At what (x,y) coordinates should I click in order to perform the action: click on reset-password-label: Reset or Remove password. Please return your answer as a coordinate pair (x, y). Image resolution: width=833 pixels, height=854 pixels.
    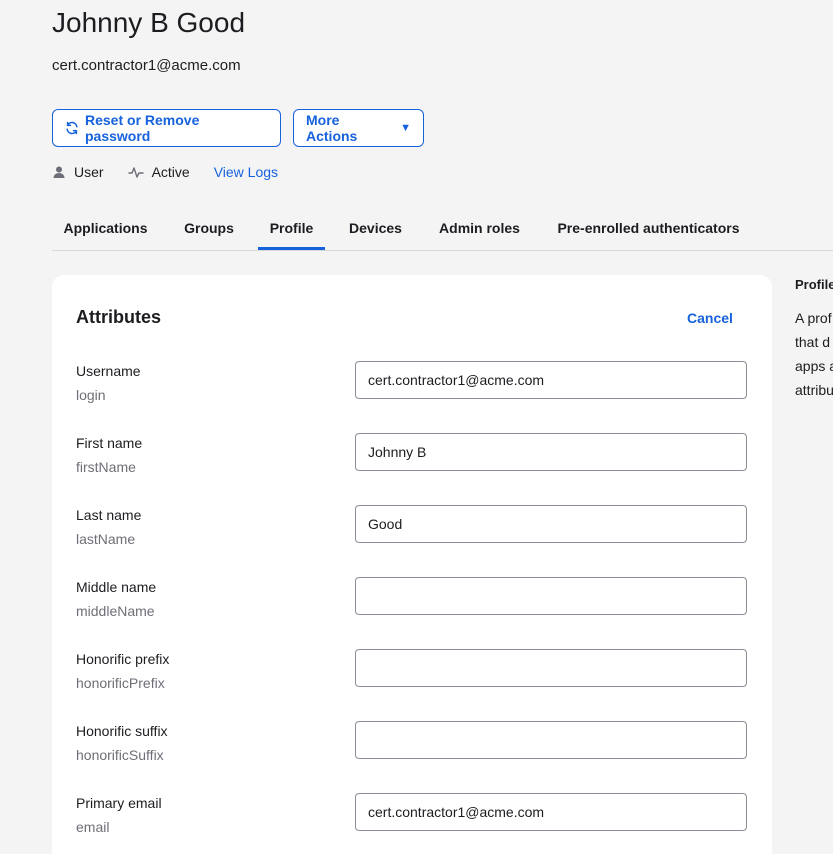
    Looking at the image, I should click on (142, 128).